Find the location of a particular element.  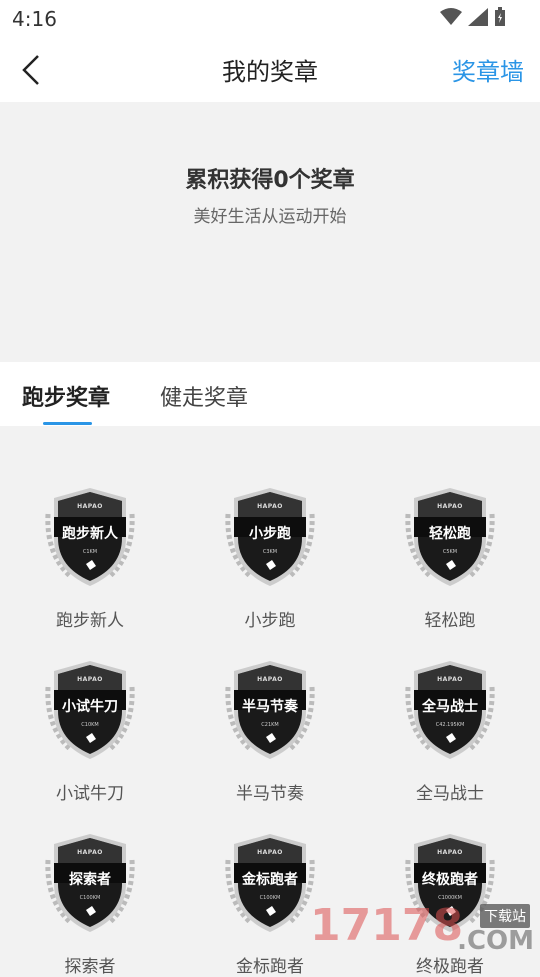

badge-label: 探索者 is located at coordinates (90, 967).